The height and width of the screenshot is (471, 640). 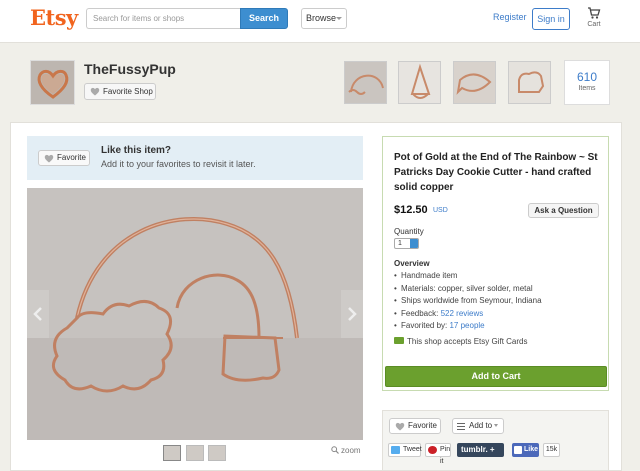 What do you see at coordinates (587, 77) in the screenshot?
I see `items-count-value: 610` at bounding box center [587, 77].